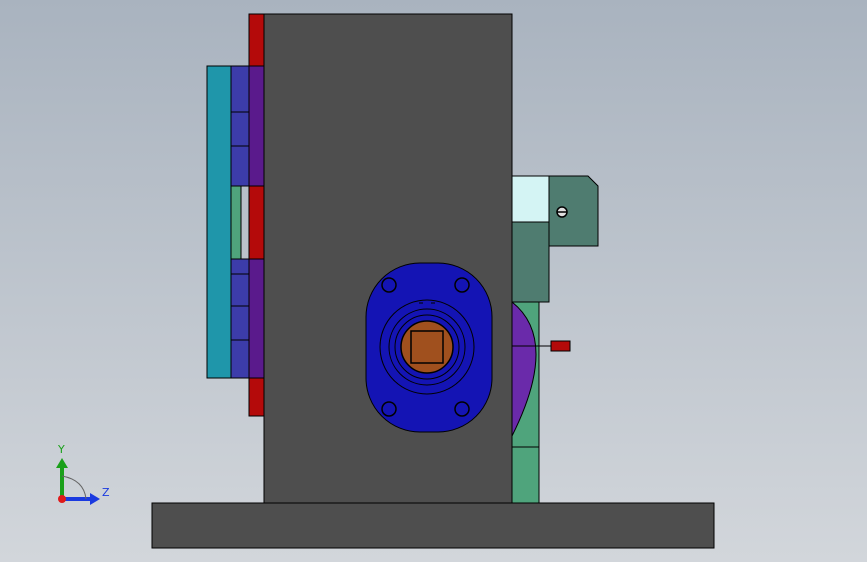 This screenshot has height=562, width=867. What do you see at coordinates (560, 346) in the screenshot?
I see `red-pin` at bounding box center [560, 346].